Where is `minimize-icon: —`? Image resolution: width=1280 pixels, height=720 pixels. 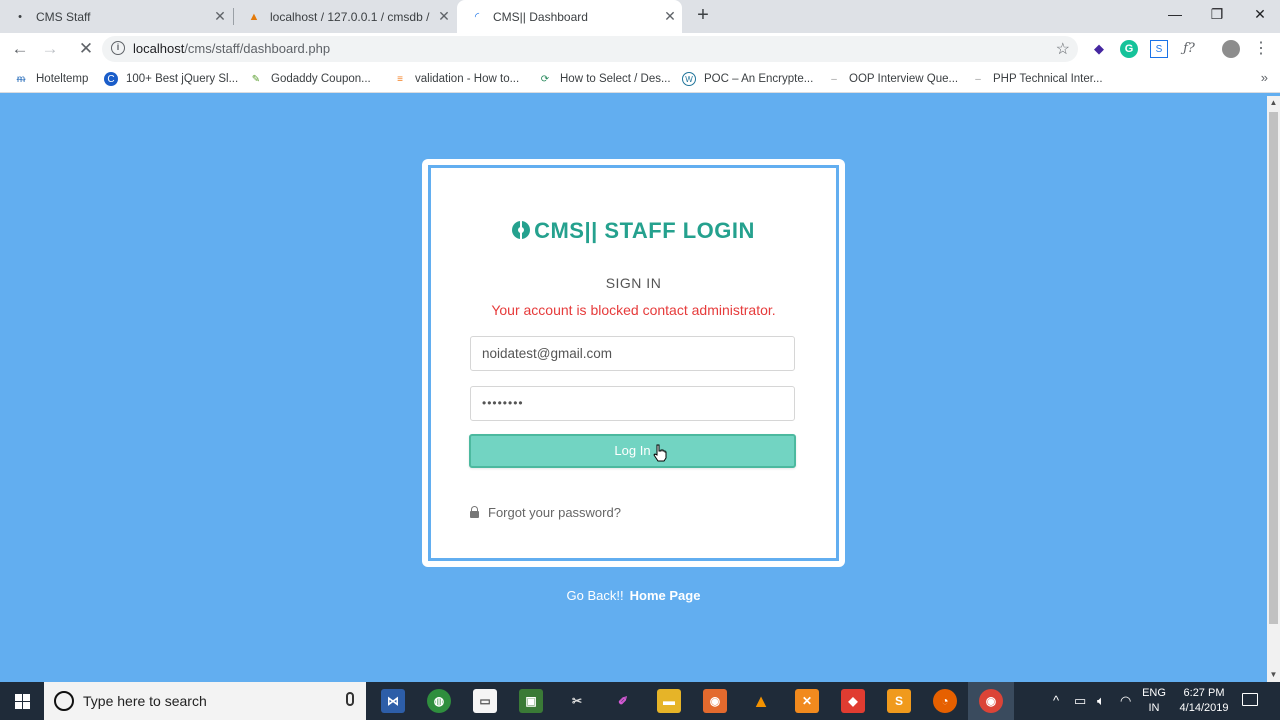 minimize-icon: — is located at coordinates (1175, 15).